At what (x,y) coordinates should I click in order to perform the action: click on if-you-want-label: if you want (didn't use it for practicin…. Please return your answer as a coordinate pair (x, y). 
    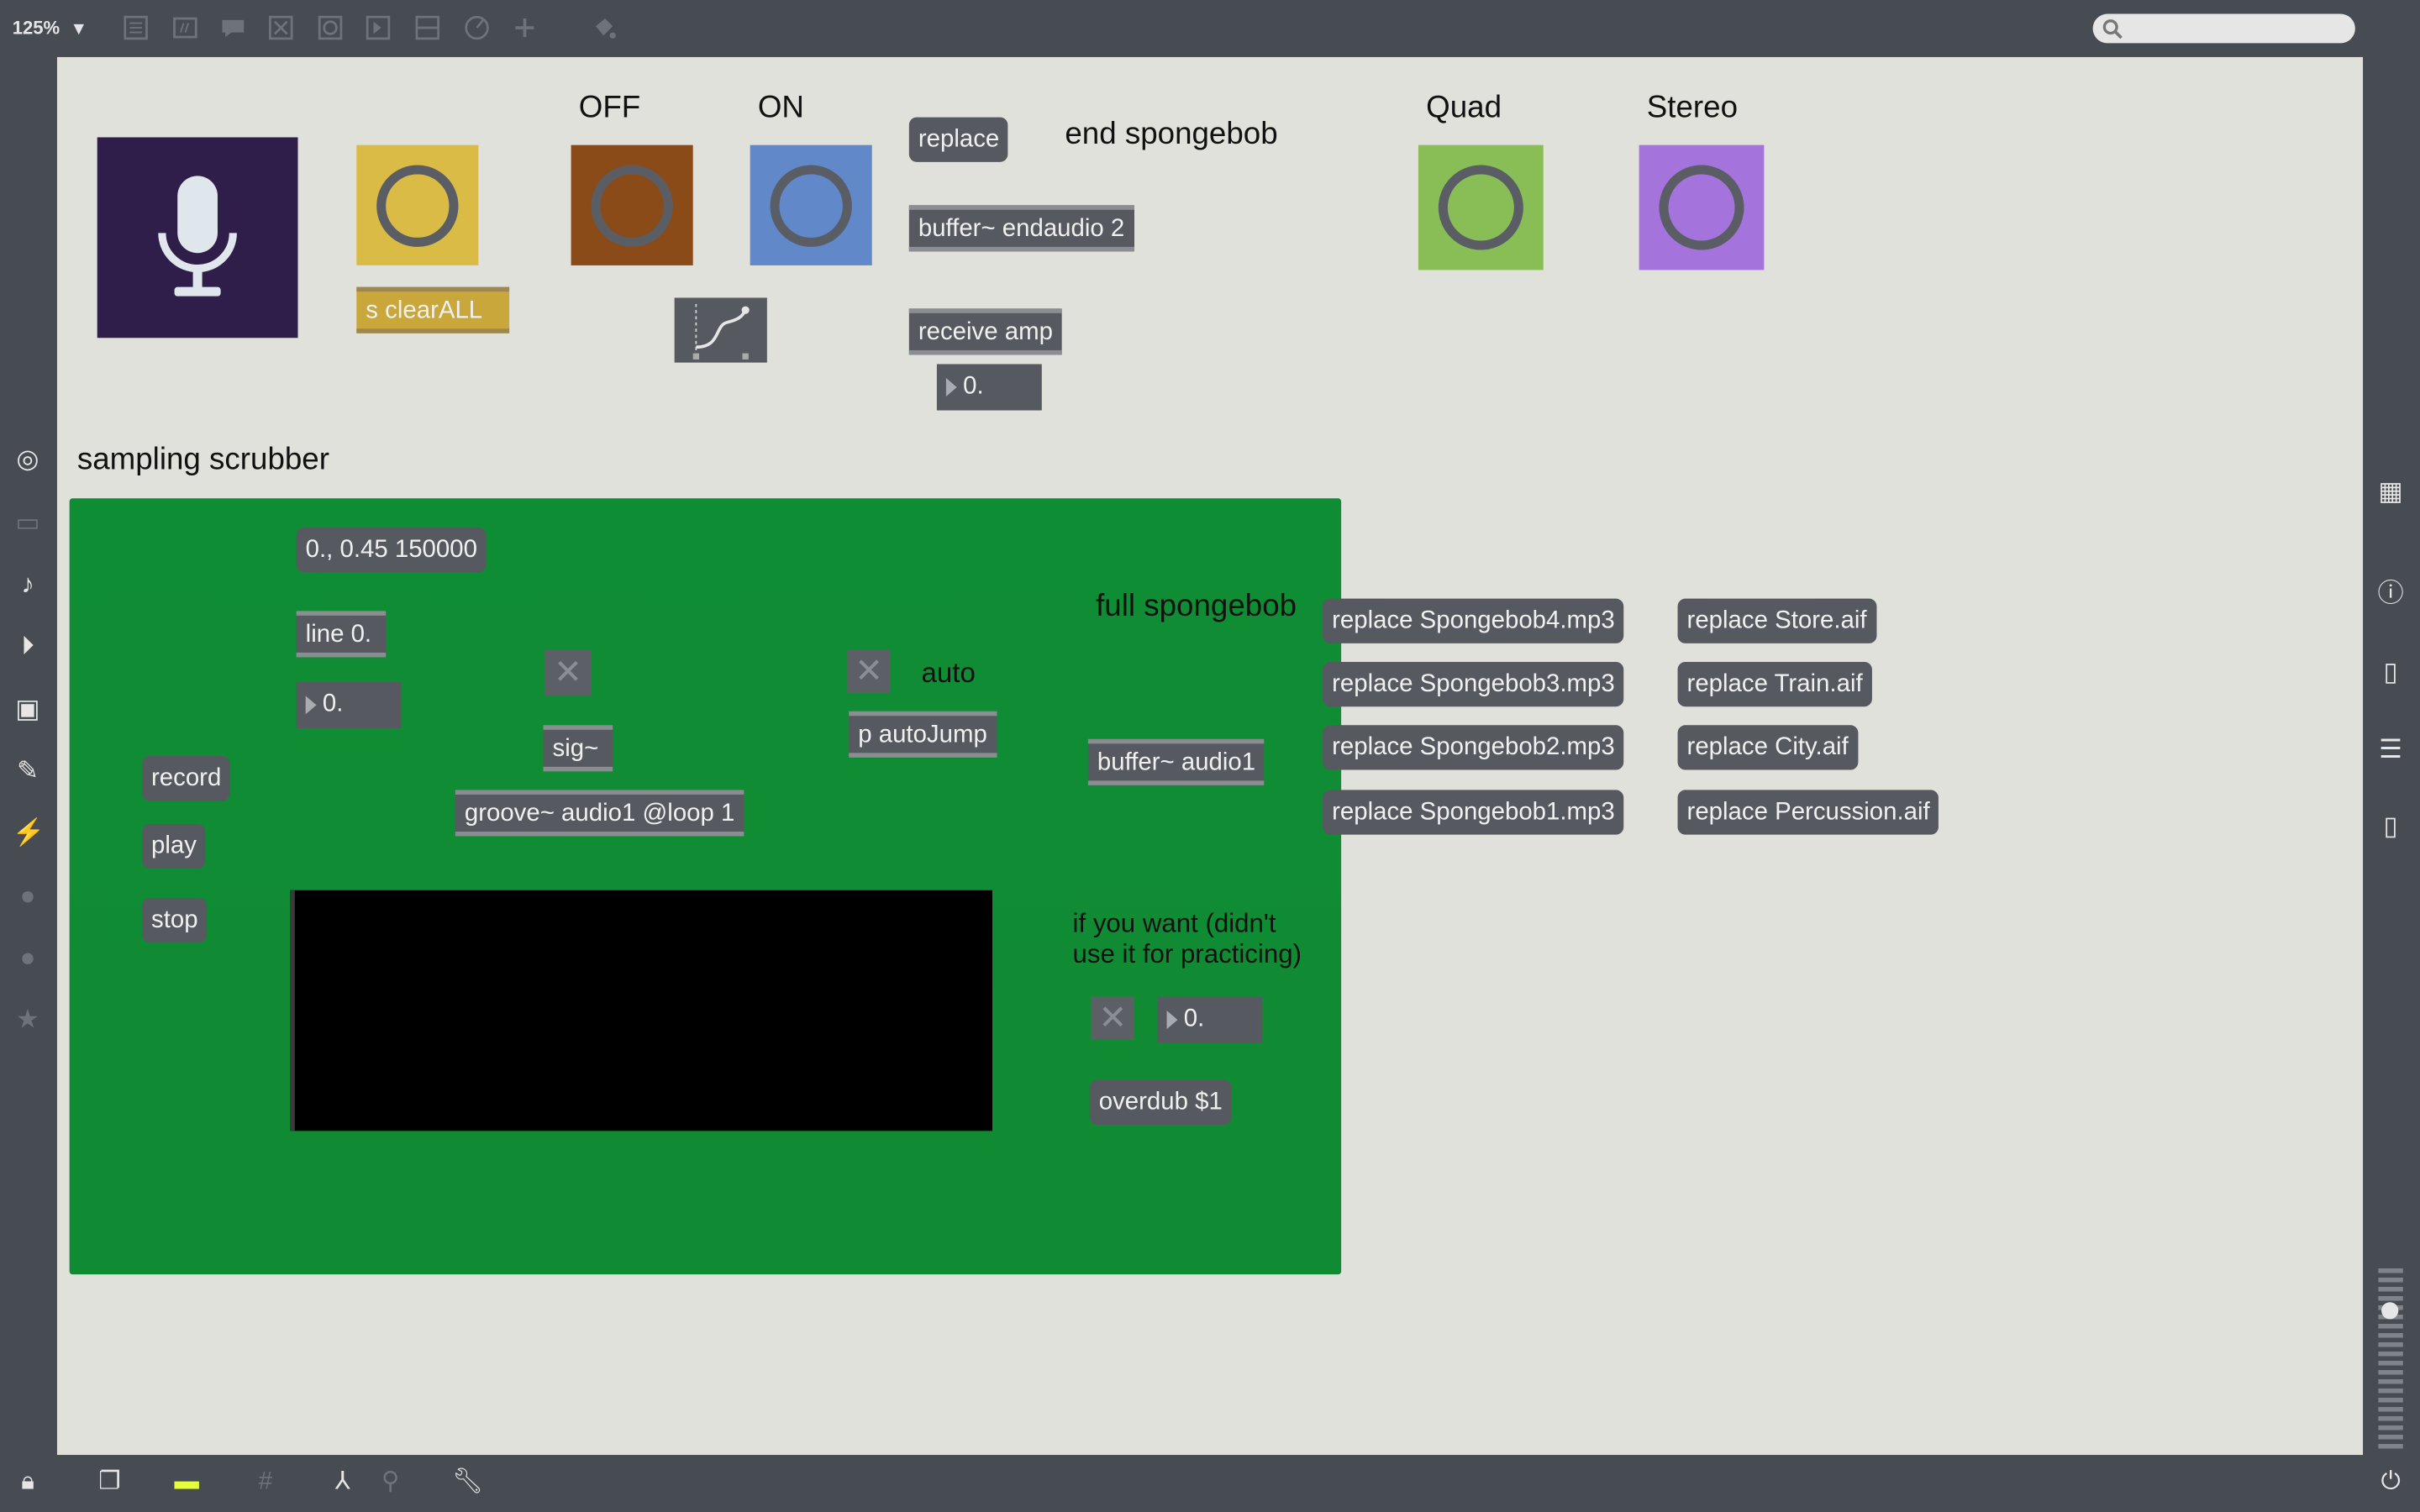
    Looking at the image, I should click on (1187, 938).